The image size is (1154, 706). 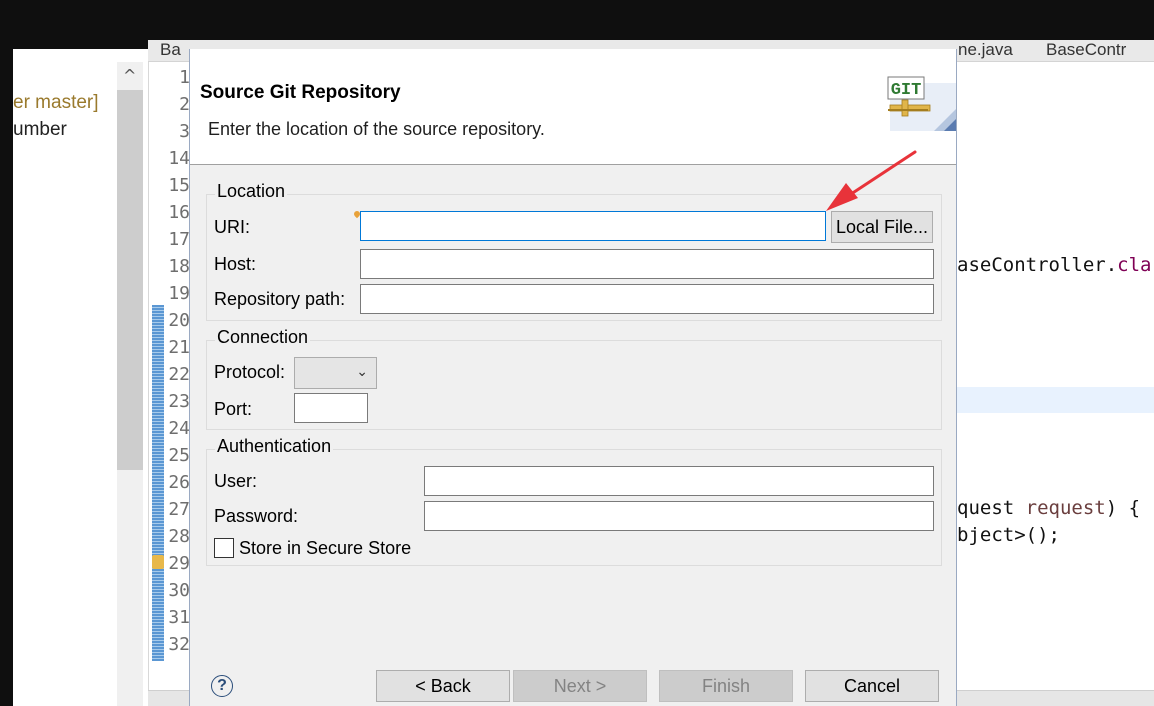 What do you see at coordinates (179, 212) in the screenshot?
I see `line-number: 16` at bounding box center [179, 212].